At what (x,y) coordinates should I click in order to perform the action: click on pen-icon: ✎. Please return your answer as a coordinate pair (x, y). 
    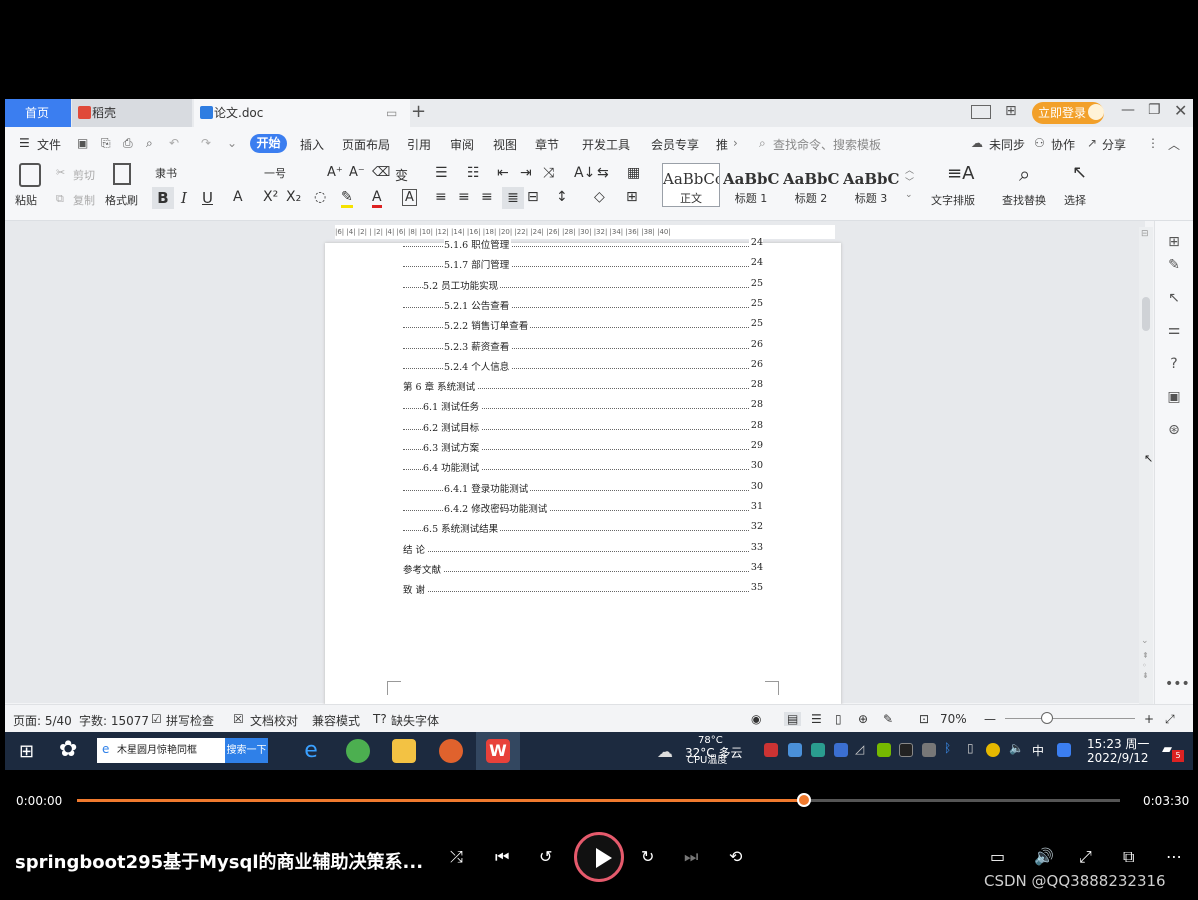
    Looking at the image, I should click on (1174, 265).